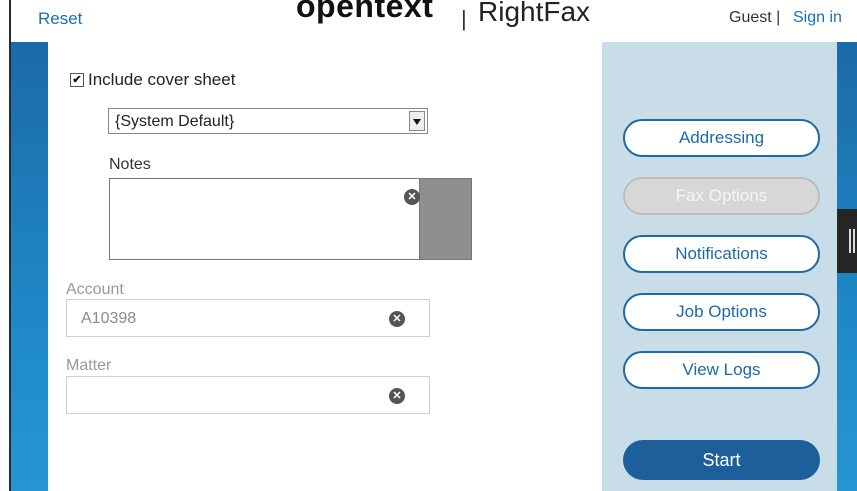 The image size is (857, 491). I want to click on notes-scrollbar, so click(446, 219).